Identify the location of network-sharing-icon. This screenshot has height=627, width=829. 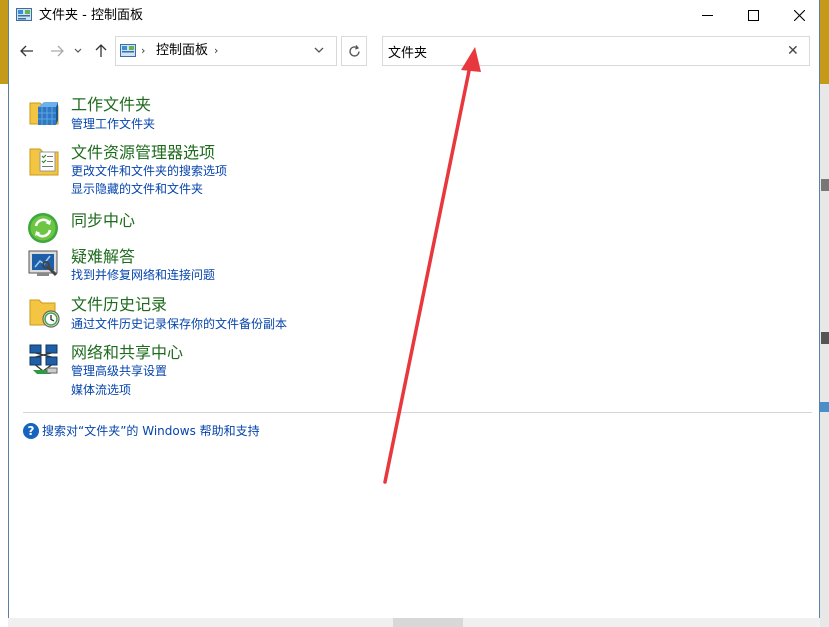
(43, 359).